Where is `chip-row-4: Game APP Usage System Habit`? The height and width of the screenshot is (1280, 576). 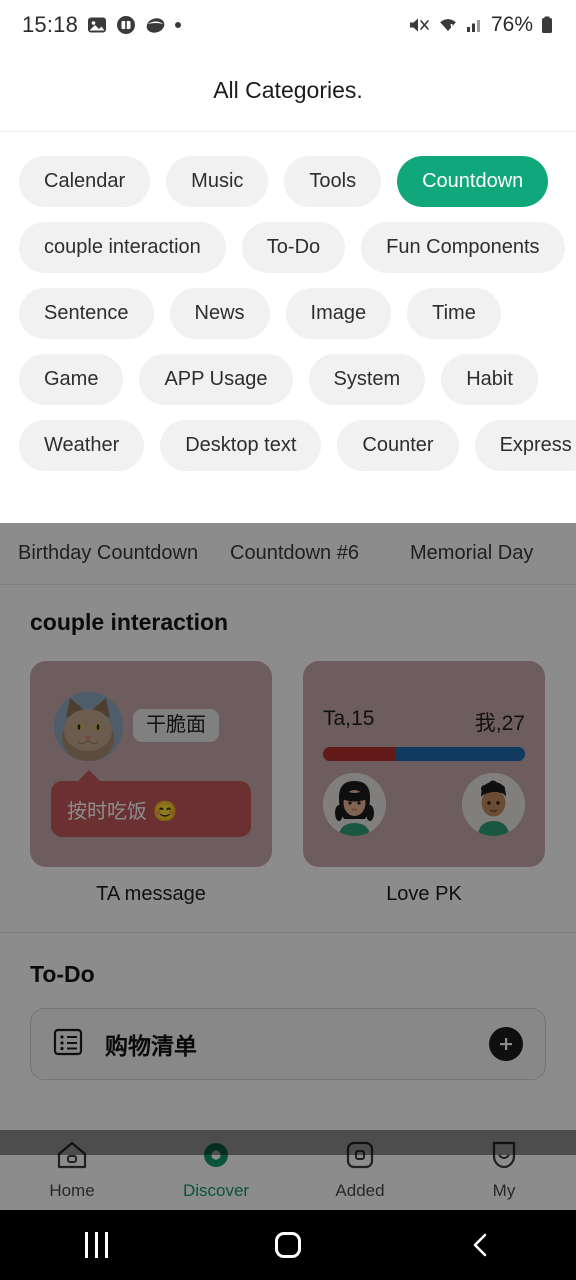
chip-row-4: Game APP Usage System Habit is located at coordinates (288, 379).